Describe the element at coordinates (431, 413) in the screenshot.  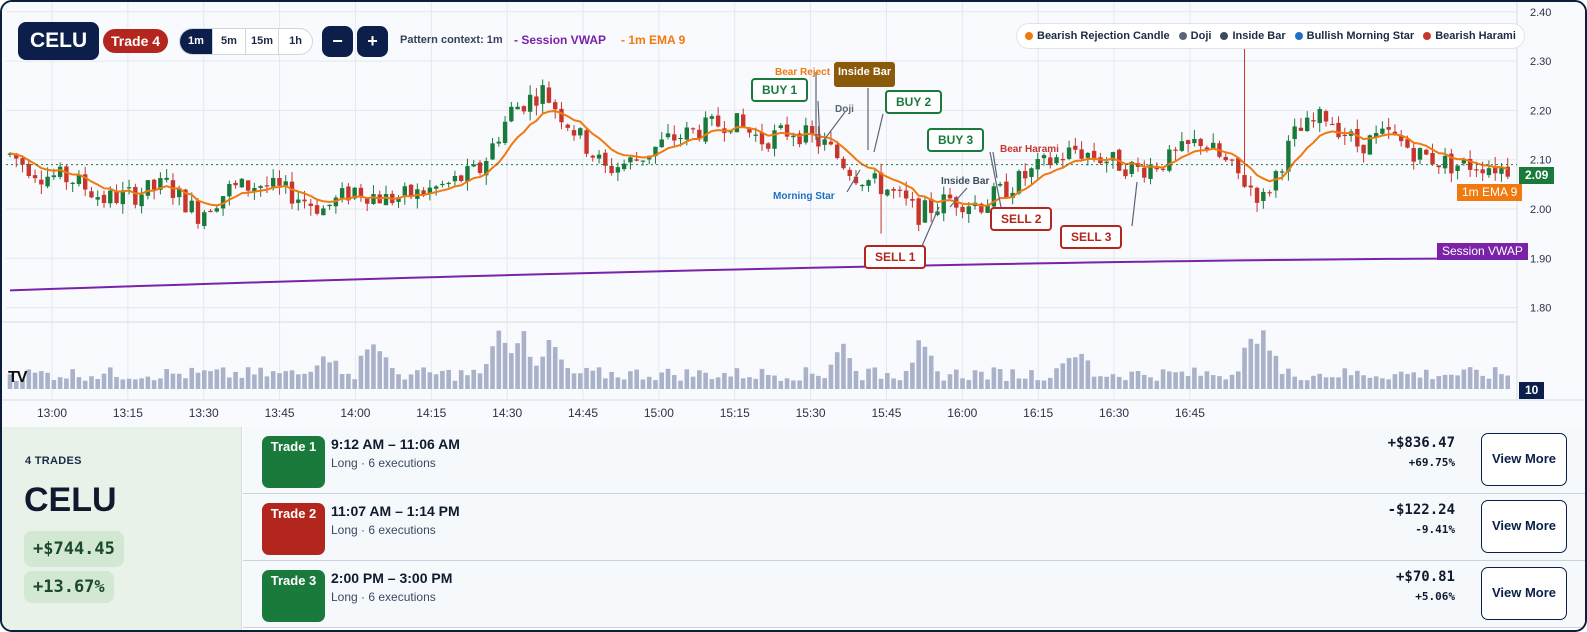
I see `x-tick-label: 14:15` at that location.